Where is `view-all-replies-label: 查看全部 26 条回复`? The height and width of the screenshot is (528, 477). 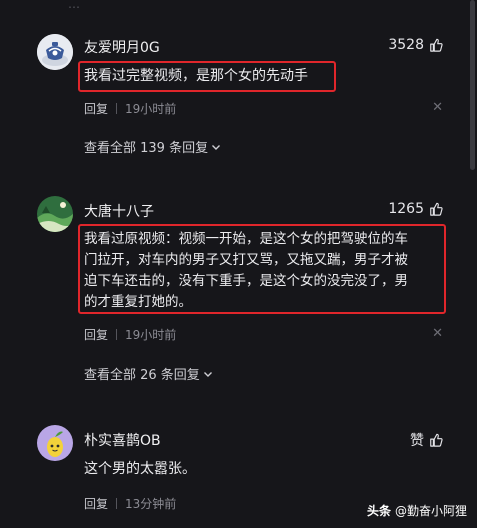
view-all-replies-label: 查看全部 26 条回复 is located at coordinates (142, 375).